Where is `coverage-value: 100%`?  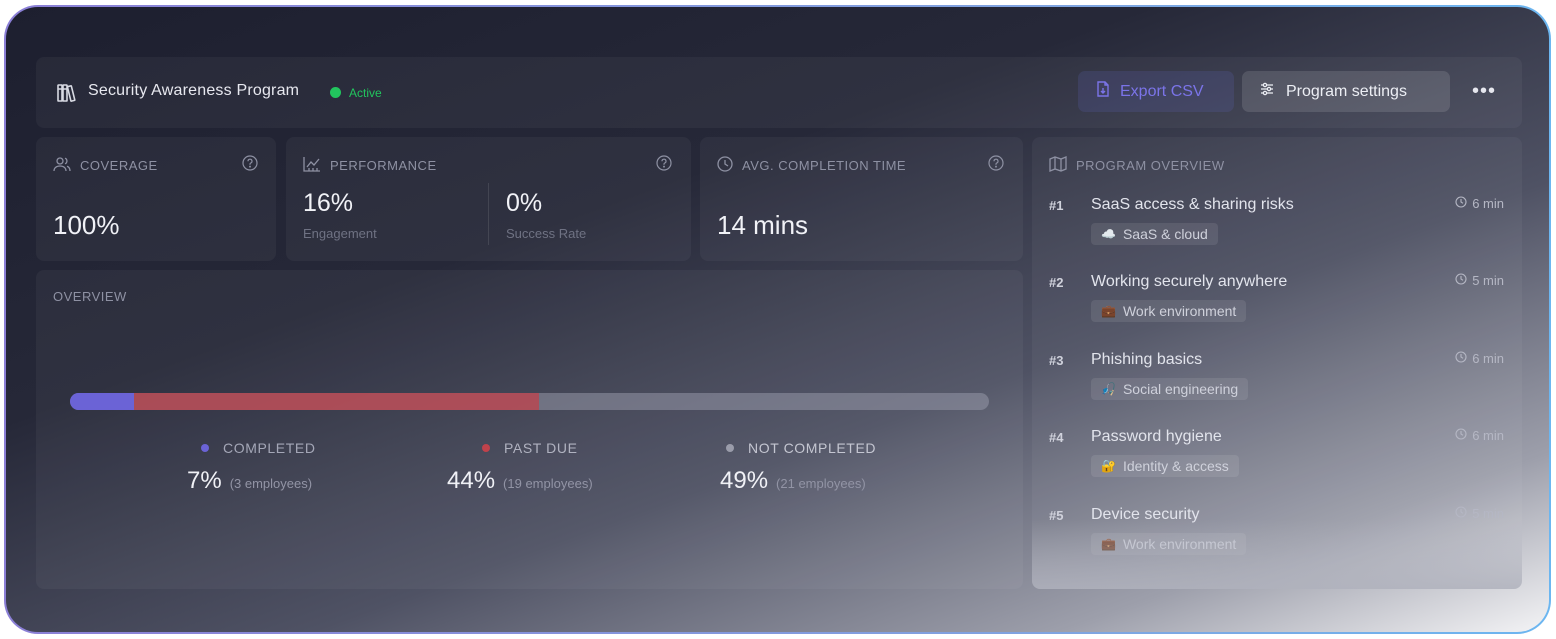
coverage-value: 100% is located at coordinates (86, 225).